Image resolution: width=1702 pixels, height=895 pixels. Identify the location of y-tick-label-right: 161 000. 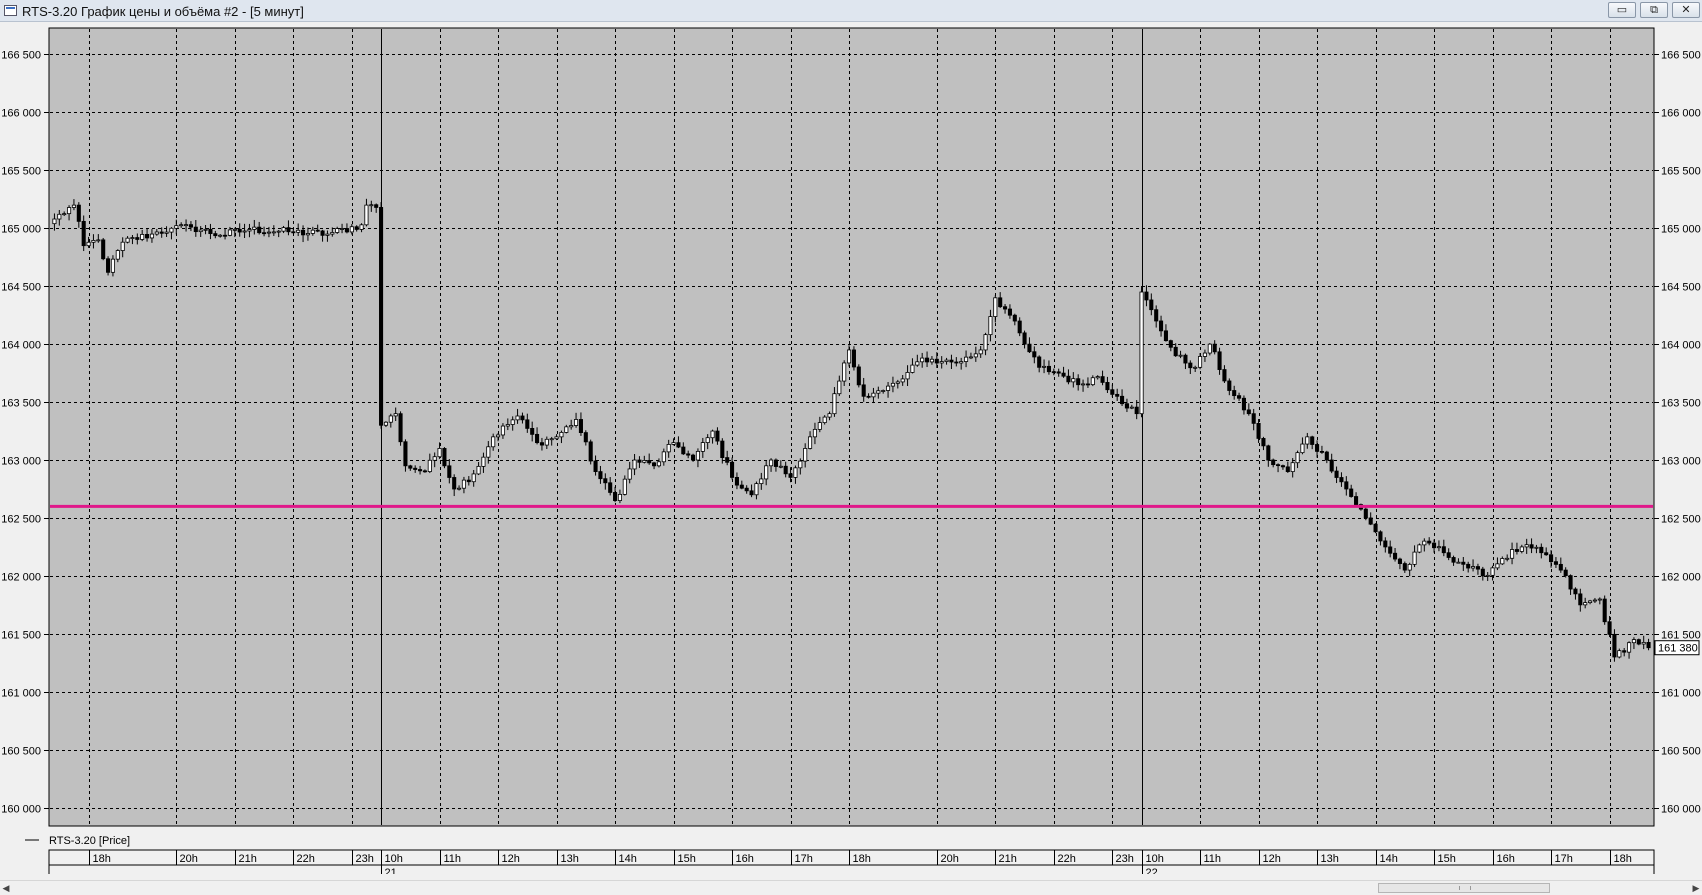
(1681, 694).